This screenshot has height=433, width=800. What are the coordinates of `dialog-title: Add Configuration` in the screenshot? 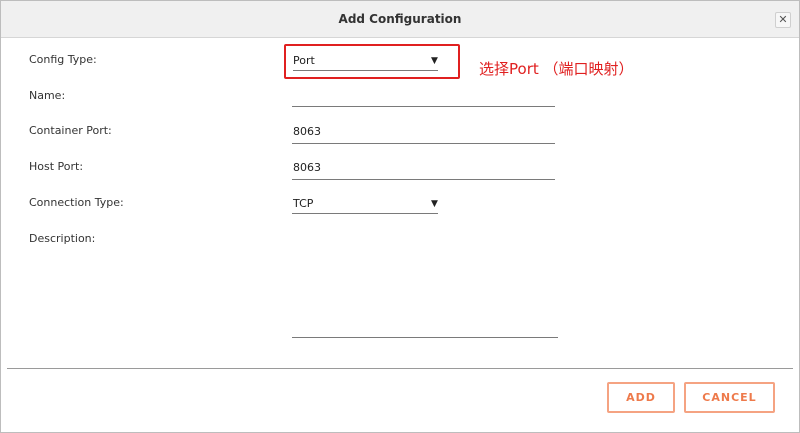 It's located at (400, 19).